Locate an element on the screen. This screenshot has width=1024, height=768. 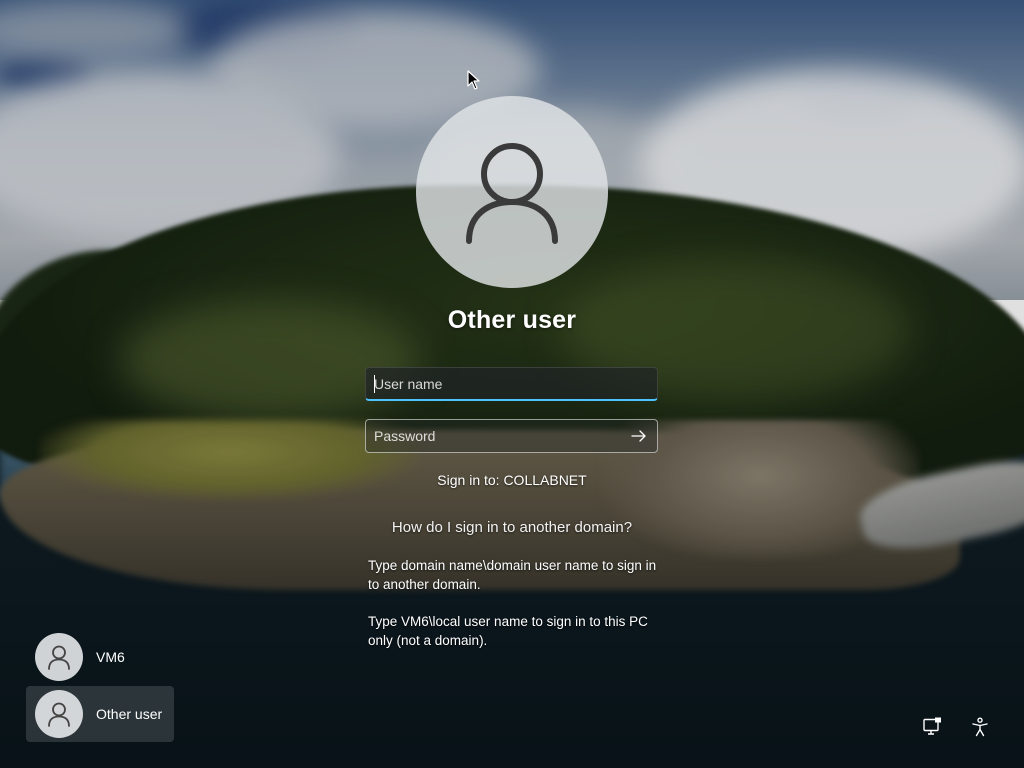
user-tile-label: Other user is located at coordinates (129, 714).